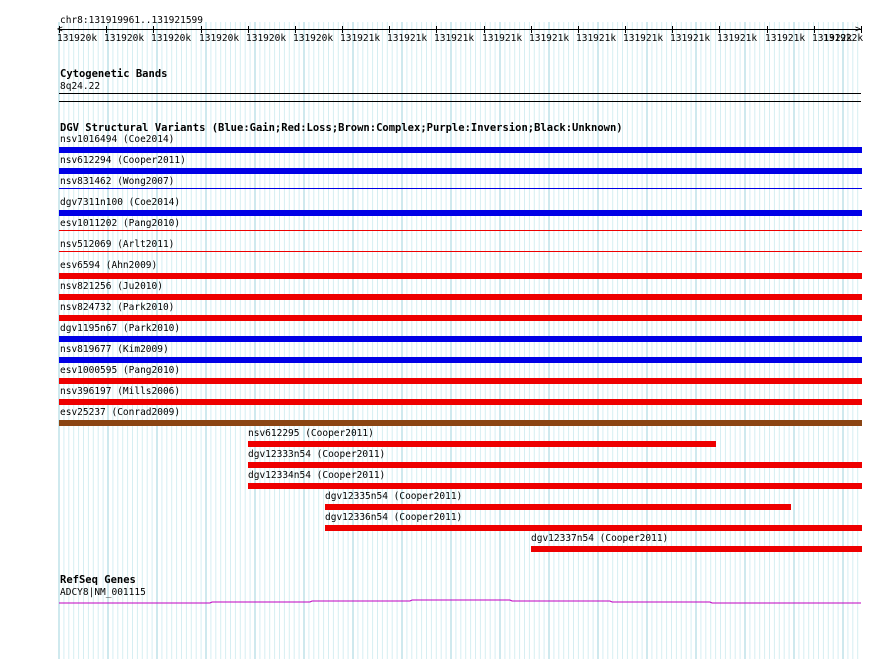 The height and width of the screenshot is (659, 890). I want to click on dgv-feature-label: nsv396197 (Mills2006), so click(120, 391).